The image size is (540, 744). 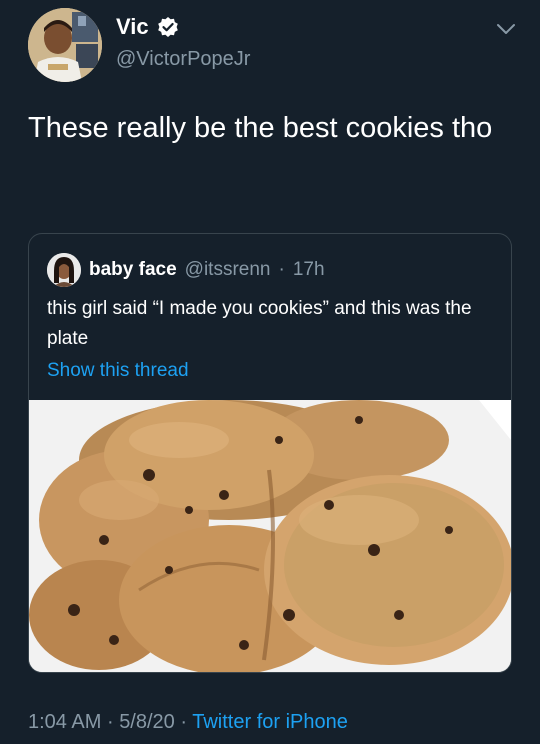 I want to click on tweet-footer: 1:04 AM · 5/8/20 · Twitter for iPhone, so click(x=188, y=722).